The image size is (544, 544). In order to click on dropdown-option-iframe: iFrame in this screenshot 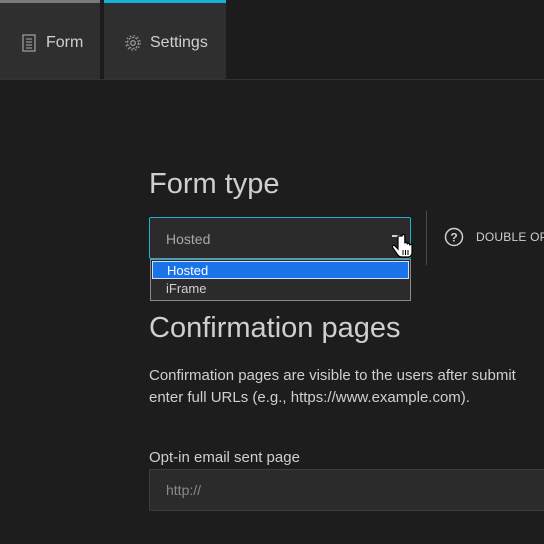, I will do `click(280, 289)`.